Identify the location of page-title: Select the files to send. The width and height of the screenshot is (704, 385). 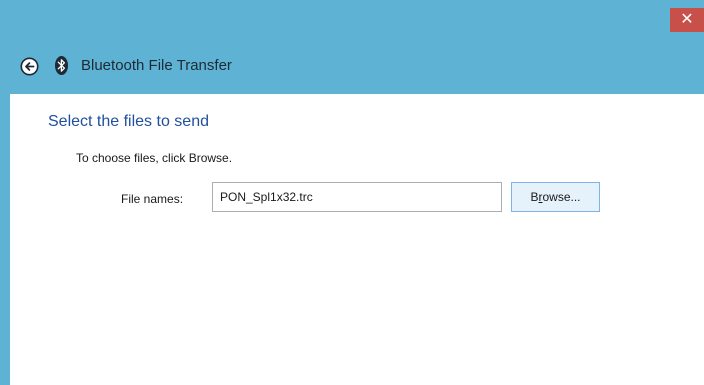
(128, 121).